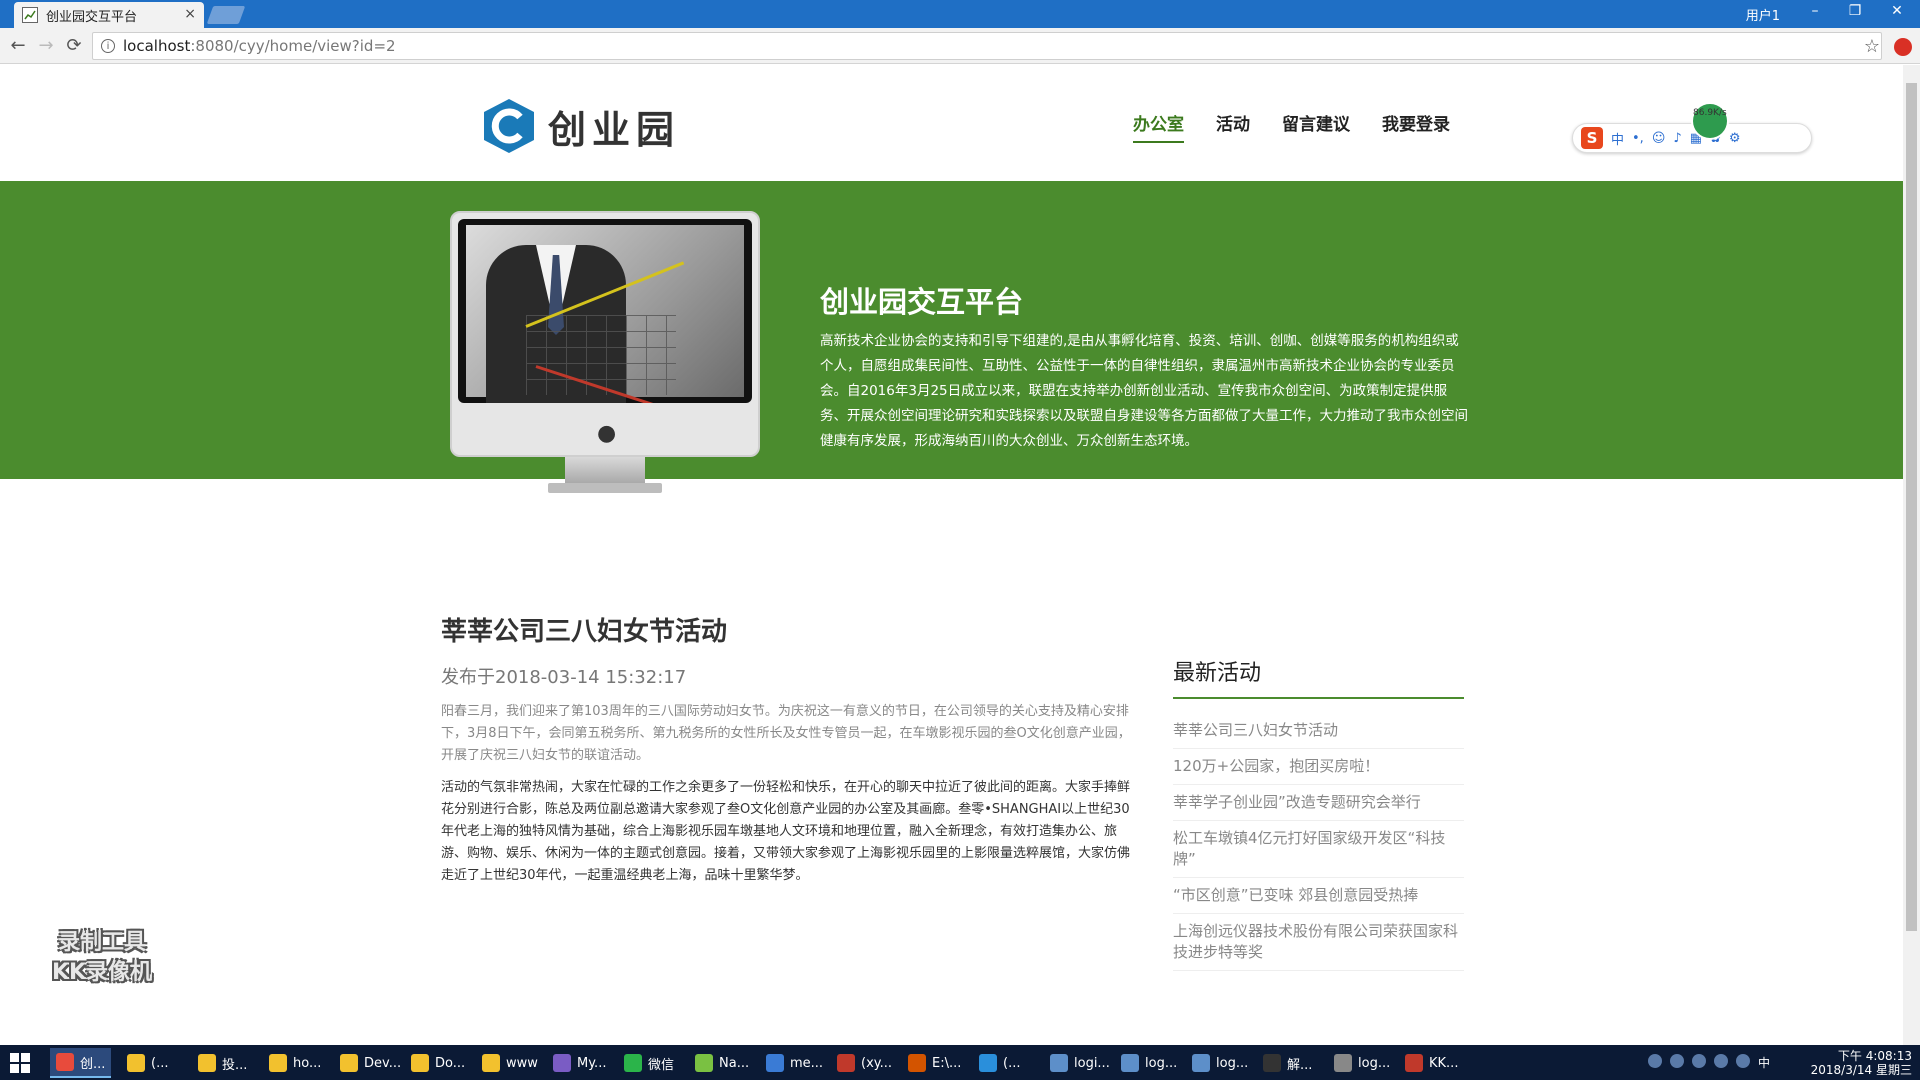 This screenshot has height=1080, width=1920. What do you see at coordinates (1416, 126) in the screenshot?
I see `nav-item-login: 我要登录` at bounding box center [1416, 126].